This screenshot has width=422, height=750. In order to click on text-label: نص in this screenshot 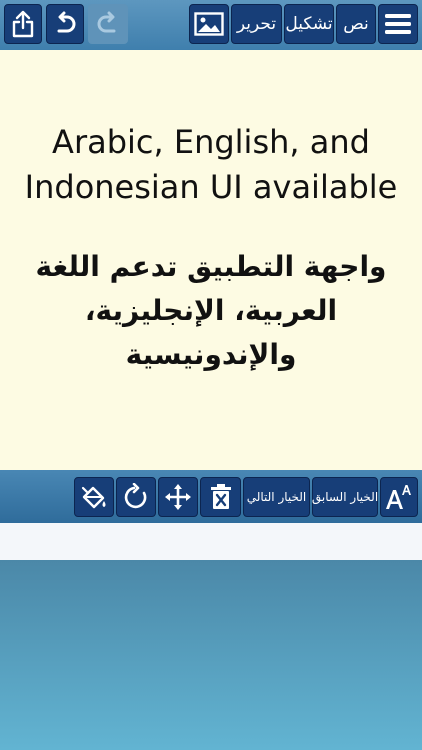, I will do `click(356, 23)`.